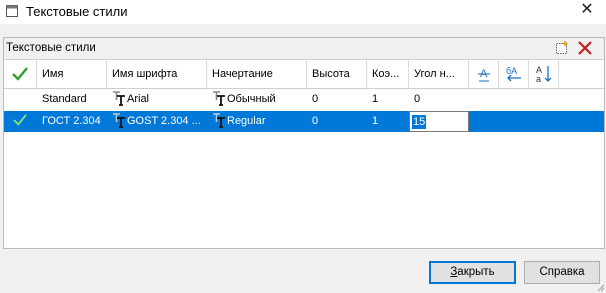 This screenshot has height=293, width=606. I want to click on angle-edit-field: 15, so click(439, 121).